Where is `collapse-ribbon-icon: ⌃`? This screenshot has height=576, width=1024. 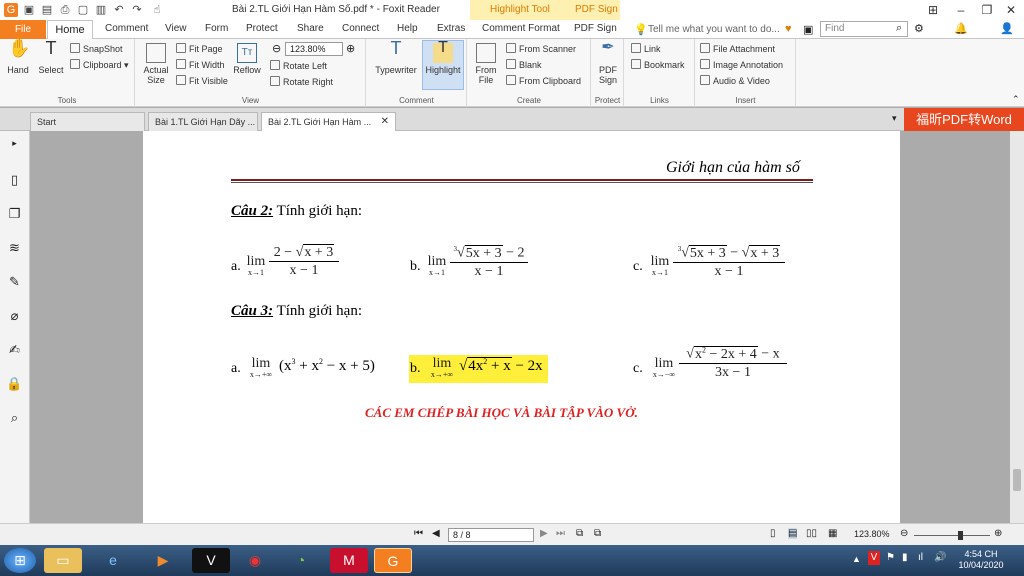
collapse-ribbon-icon: ⌃ is located at coordinates (1016, 99).